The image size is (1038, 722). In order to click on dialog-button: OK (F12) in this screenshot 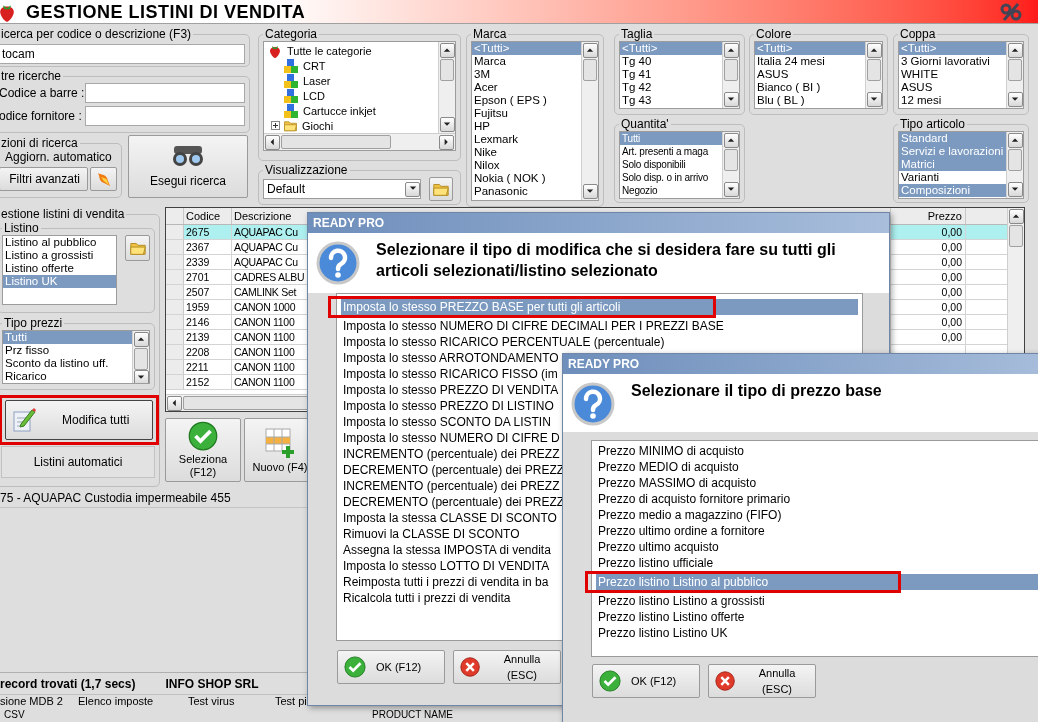, I will do `click(646, 681)`.